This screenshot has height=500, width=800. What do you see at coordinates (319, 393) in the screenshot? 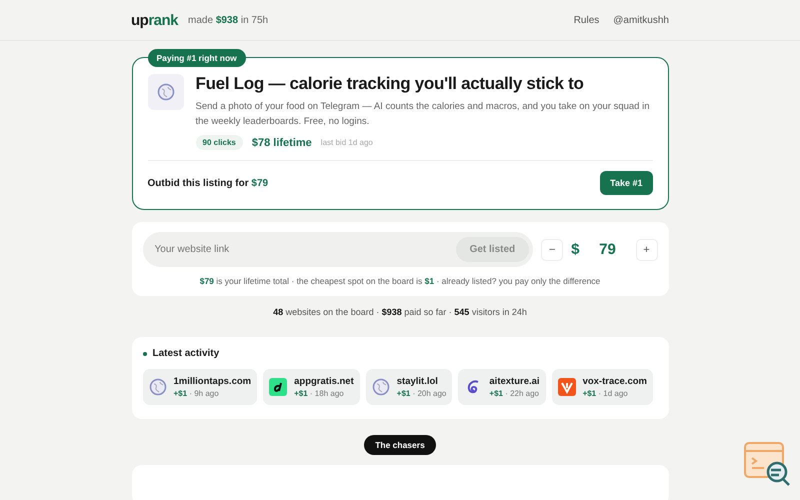
I see `activity-detail: +$1 · 18h ago` at bounding box center [319, 393].